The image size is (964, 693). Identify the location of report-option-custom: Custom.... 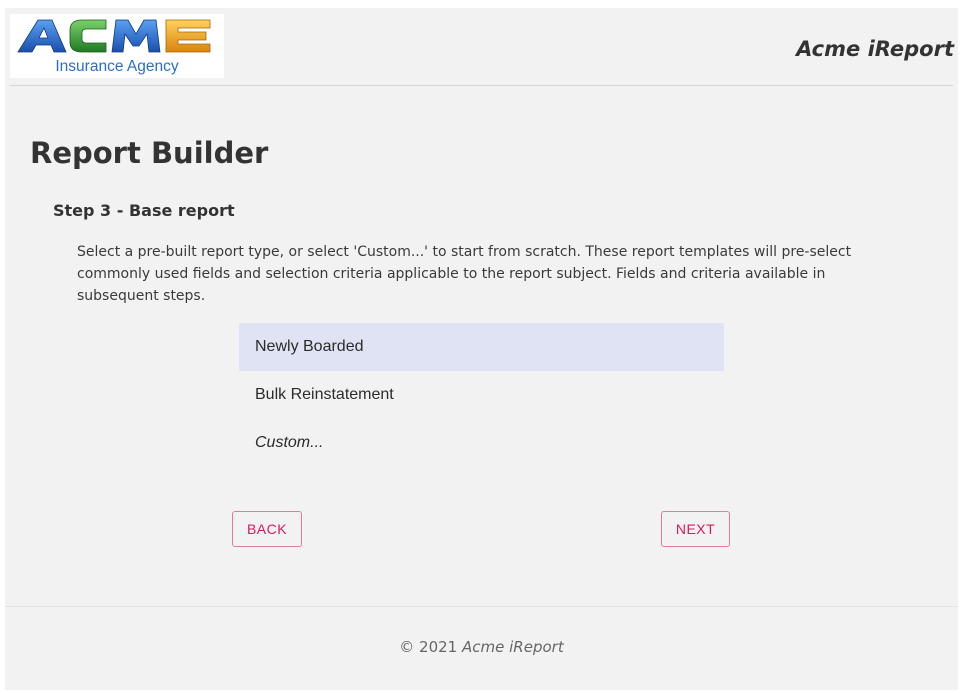
(481, 443).